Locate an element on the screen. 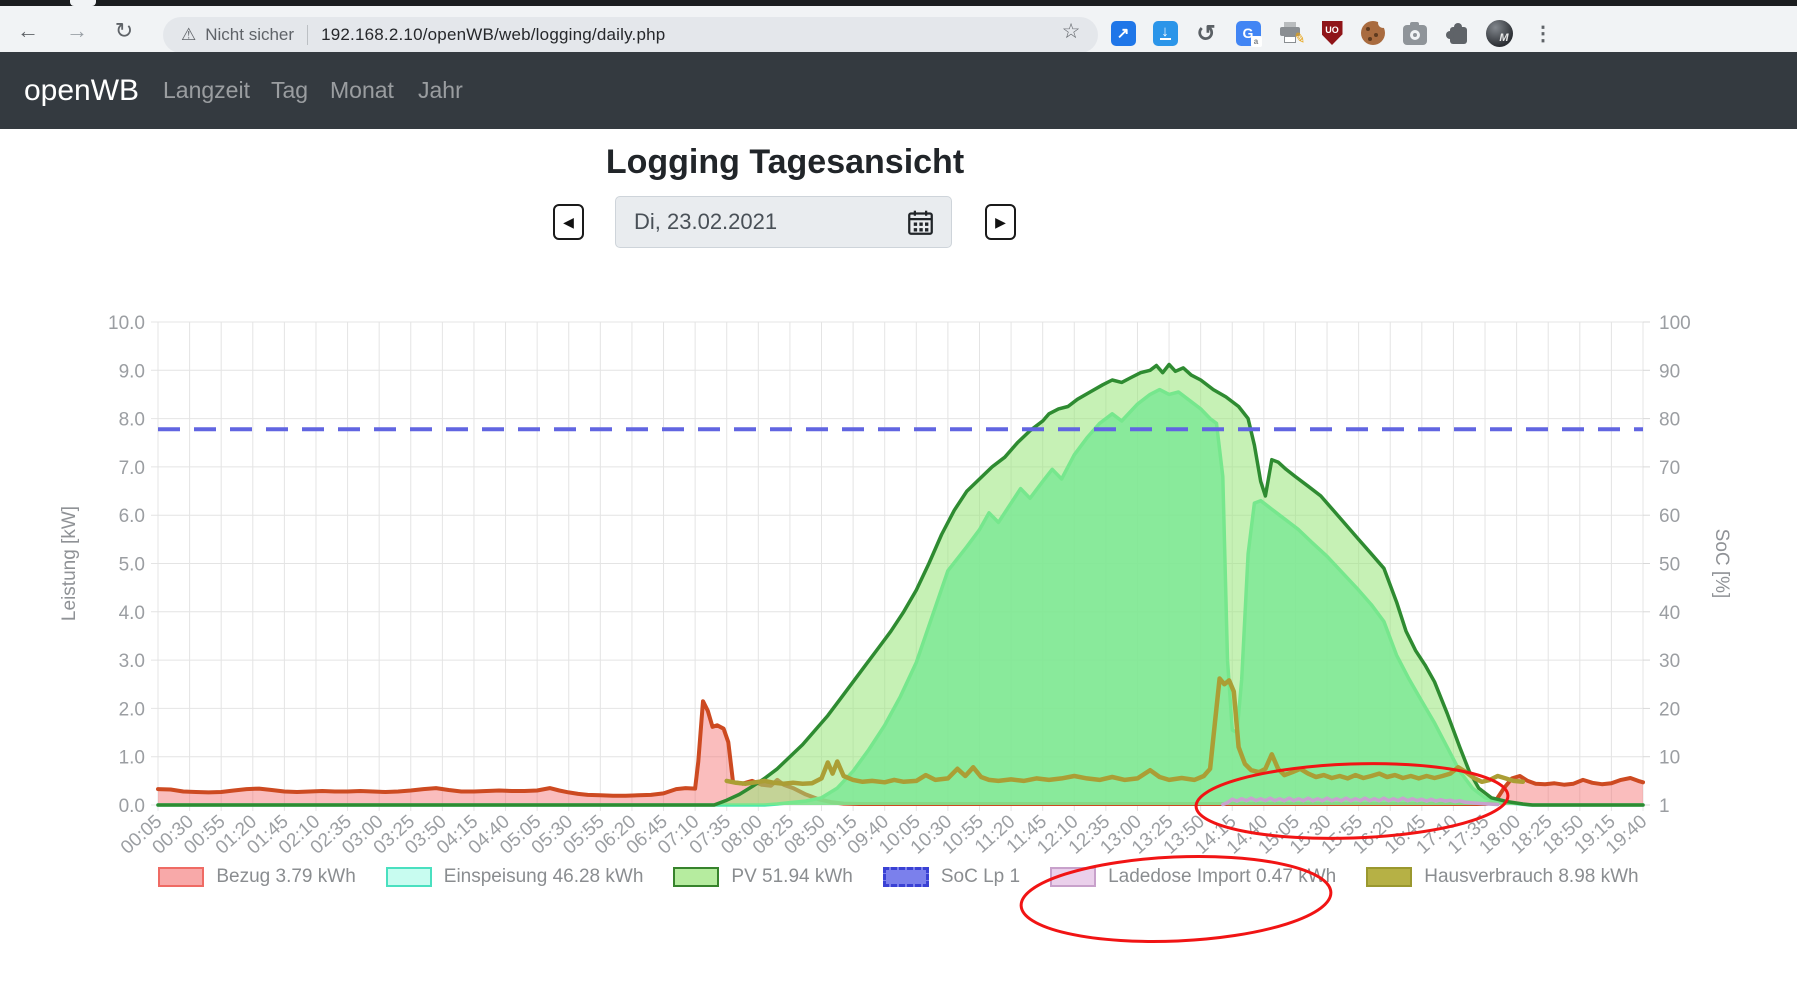  svg-text: 6.0 is located at coordinates (132, 516).